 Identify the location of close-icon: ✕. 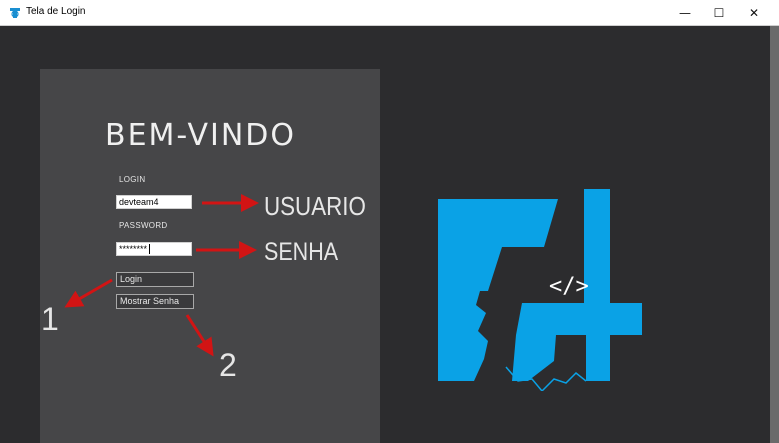
(754, 12).